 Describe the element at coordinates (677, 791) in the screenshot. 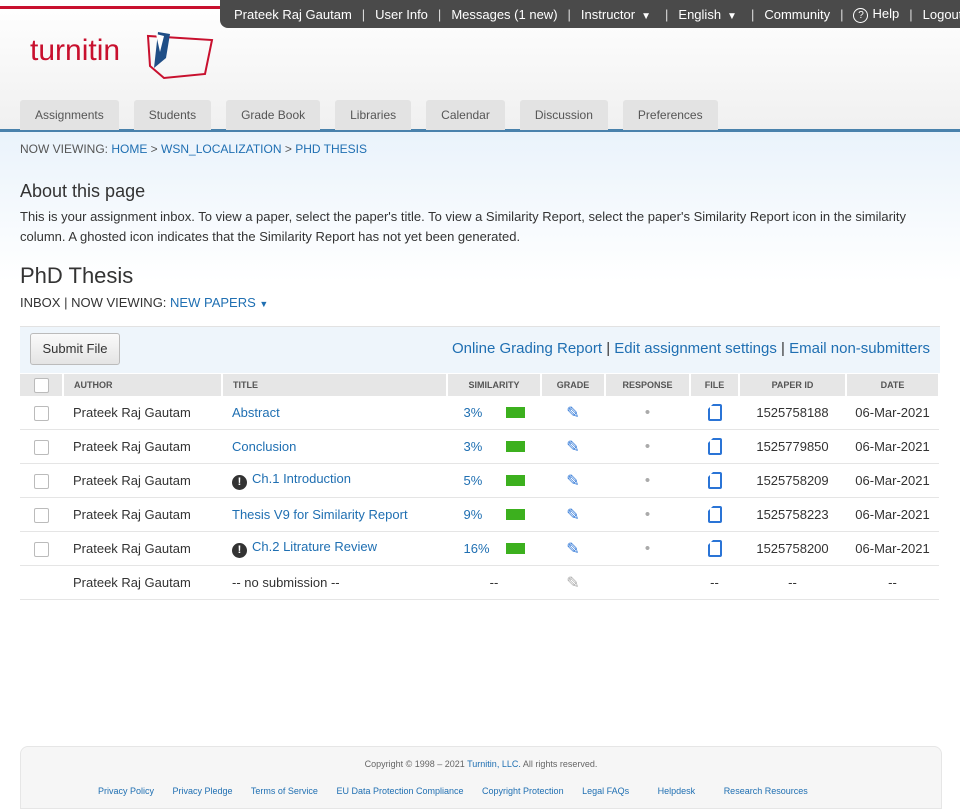

I see `helpdesk-link: Helpdesk` at that location.